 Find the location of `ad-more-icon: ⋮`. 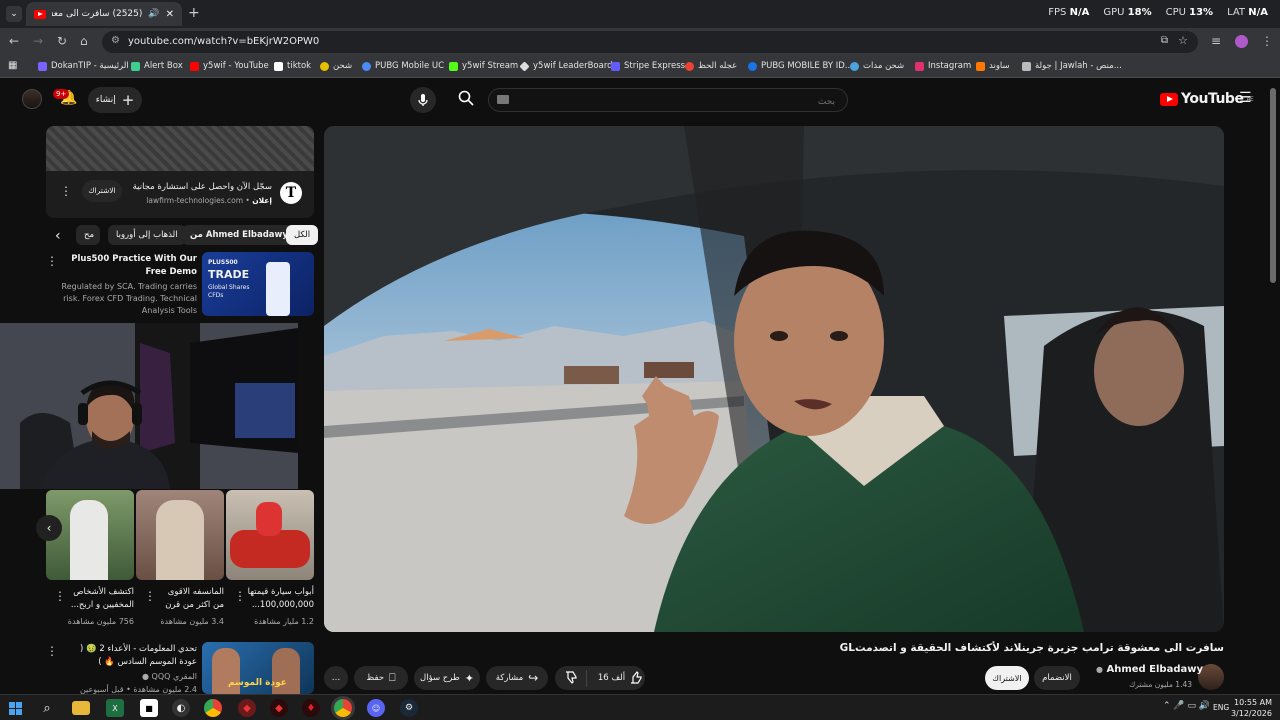

ad-more-icon: ⋮ is located at coordinates (66, 191).